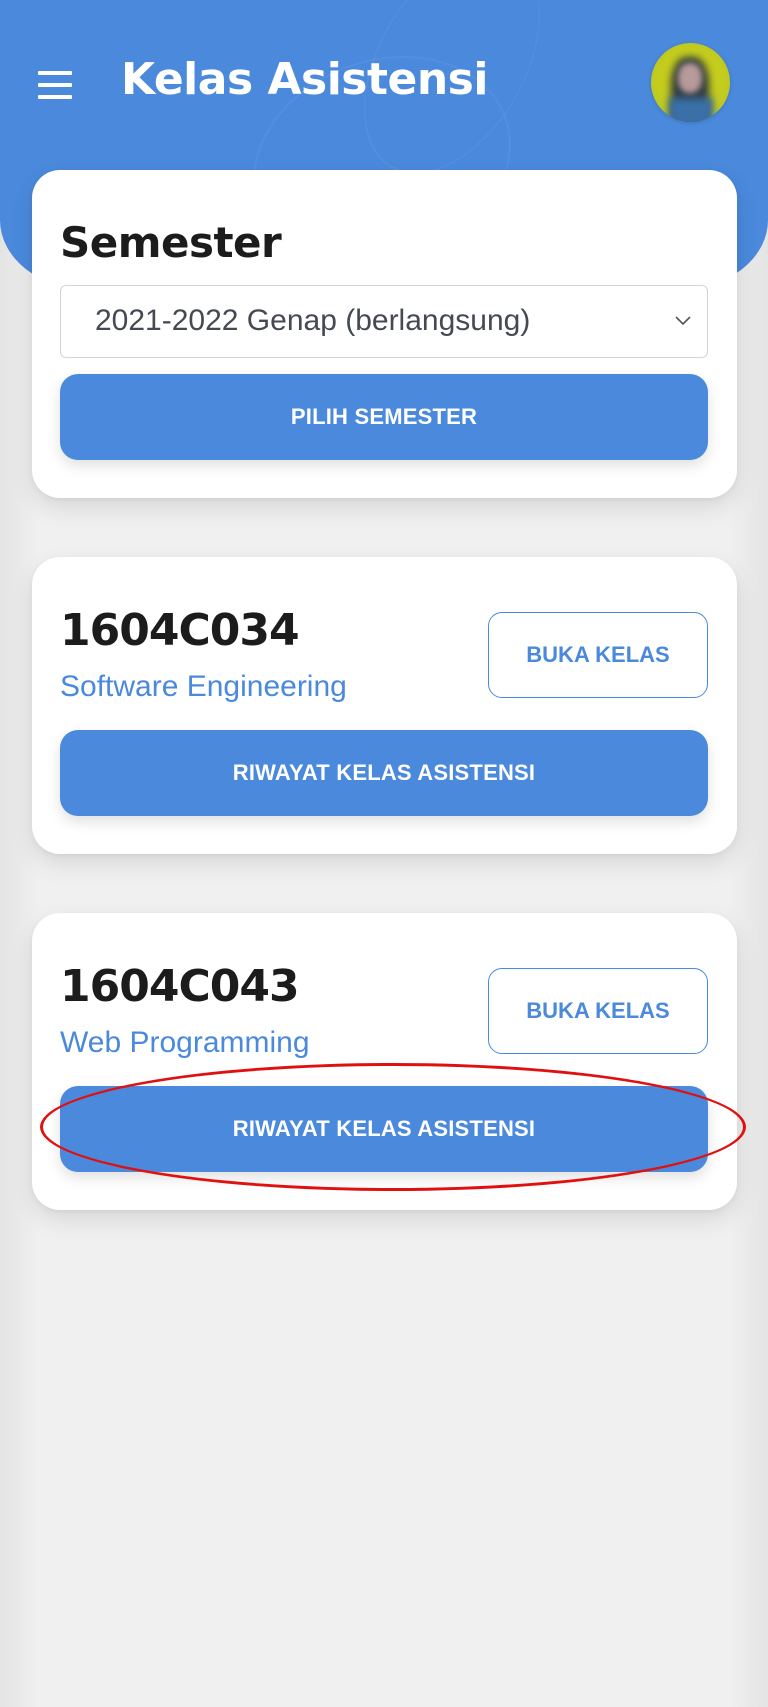  I want to click on semester-heading: Semester, so click(171, 242).